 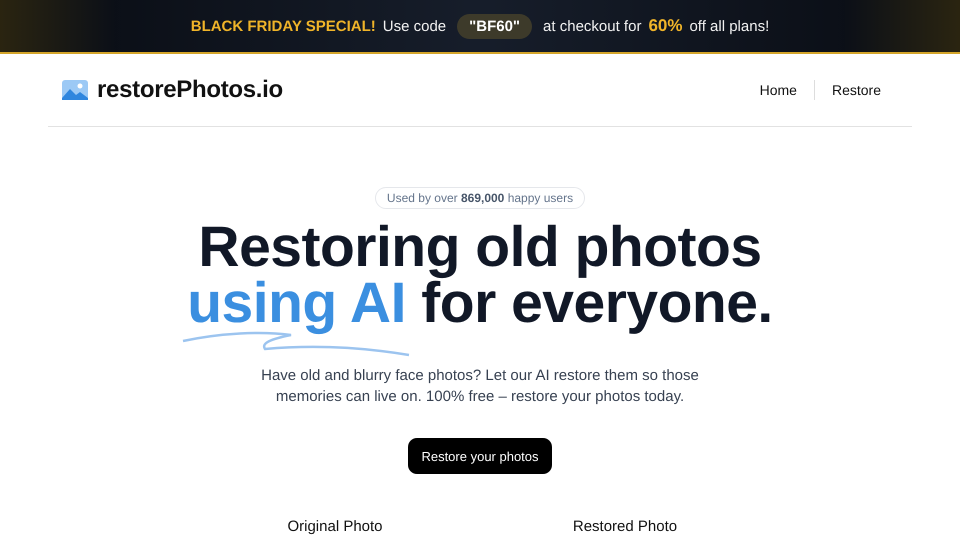 What do you see at coordinates (283, 26) in the screenshot?
I see `banner-text: BLACK FRIDAY SPECIAL!` at bounding box center [283, 26].